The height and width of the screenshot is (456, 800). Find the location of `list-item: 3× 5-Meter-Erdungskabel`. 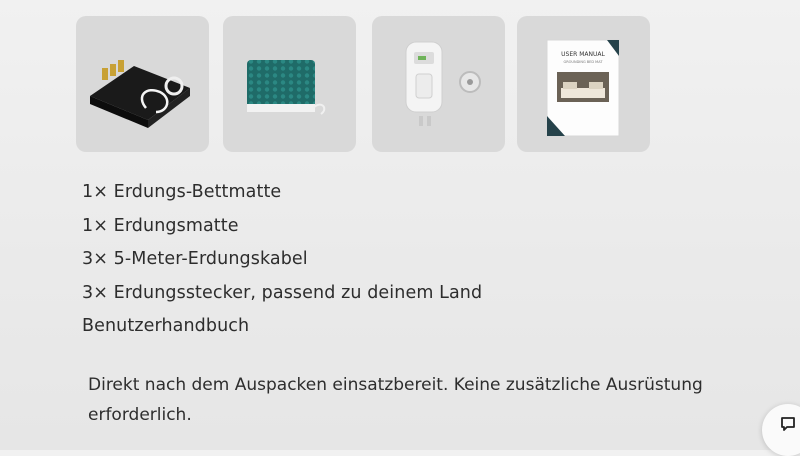

list-item: 3× 5-Meter-Erdungskabel is located at coordinates (195, 259).